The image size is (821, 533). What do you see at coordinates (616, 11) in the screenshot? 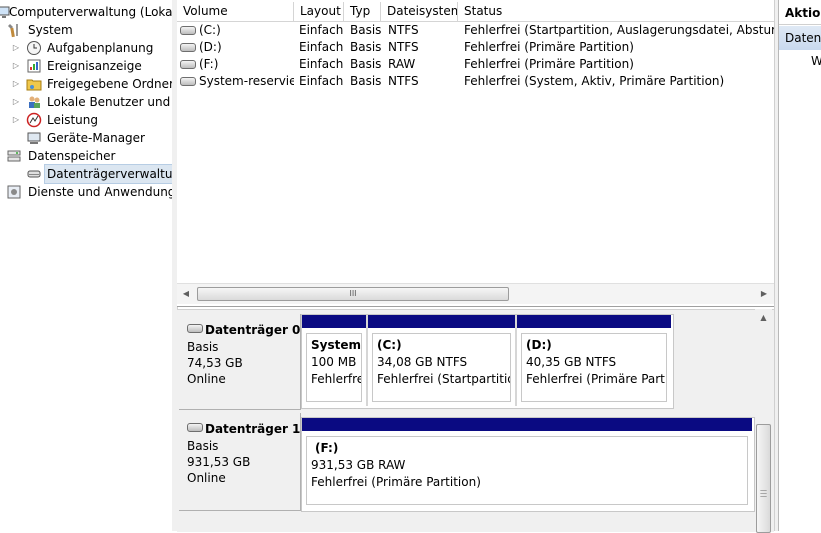
I see `column-header-status: Status` at bounding box center [616, 11].